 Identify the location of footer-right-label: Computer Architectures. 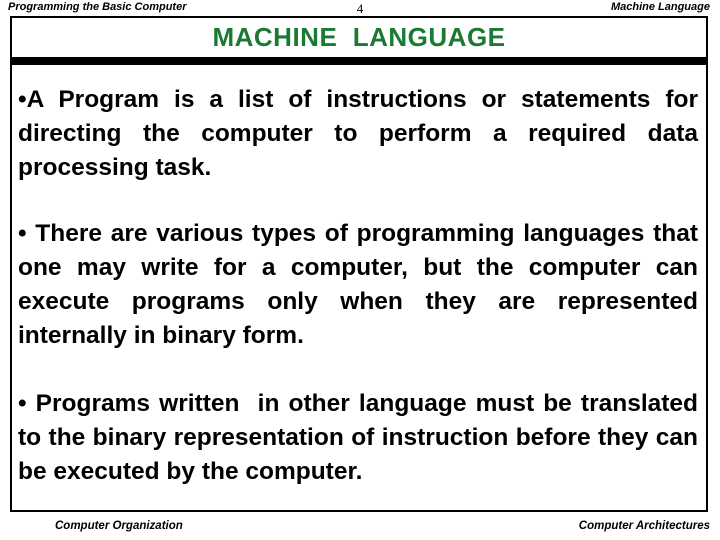
(644, 526).